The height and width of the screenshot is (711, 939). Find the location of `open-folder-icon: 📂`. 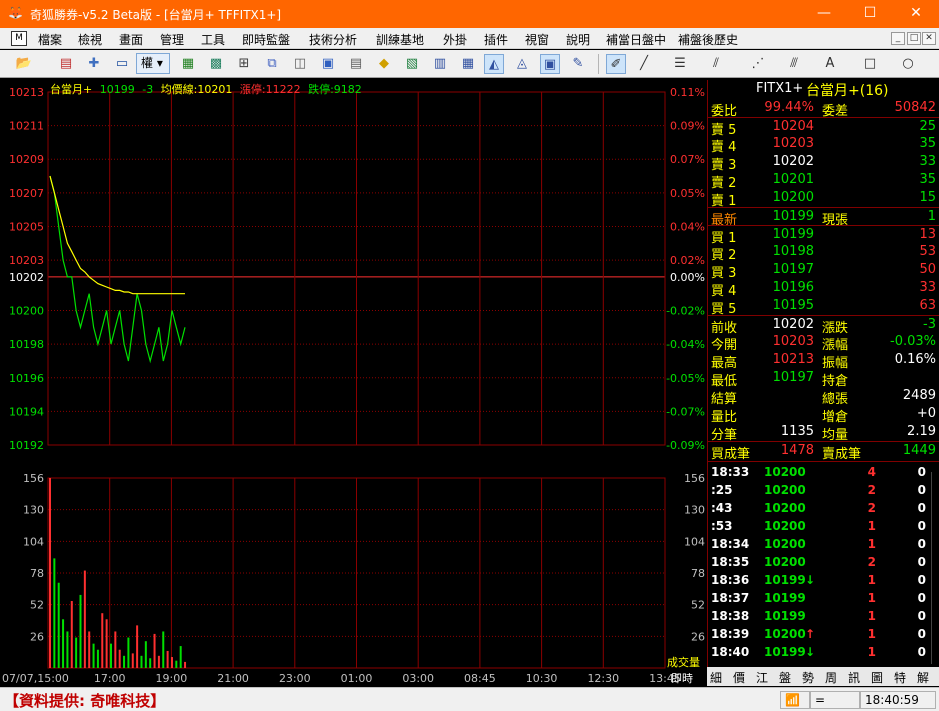

open-folder-icon: 📂 is located at coordinates (24, 64).